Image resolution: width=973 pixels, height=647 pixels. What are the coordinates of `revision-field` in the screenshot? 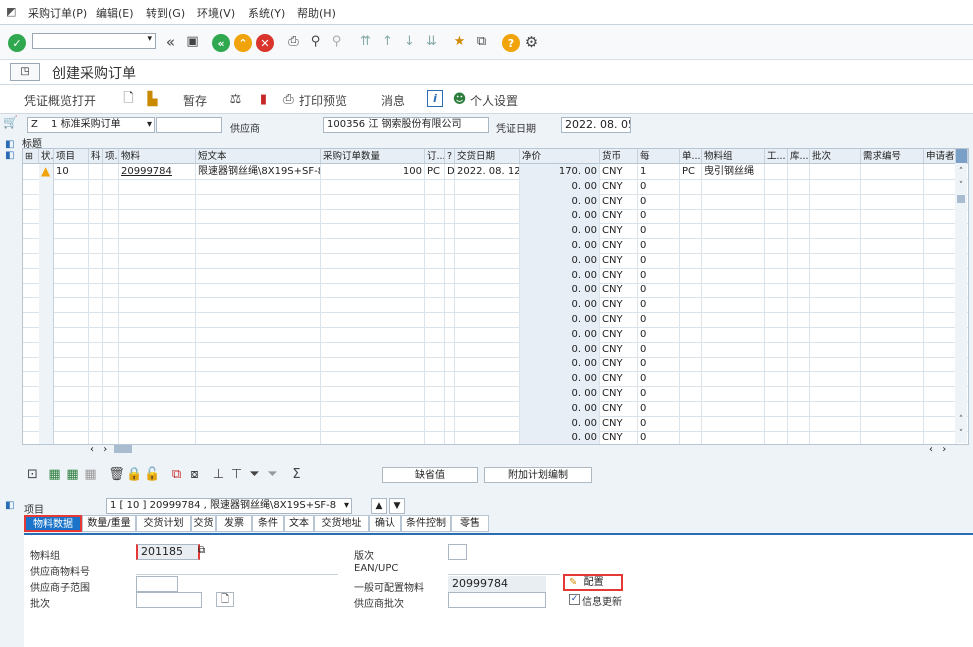 It's located at (457, 552).